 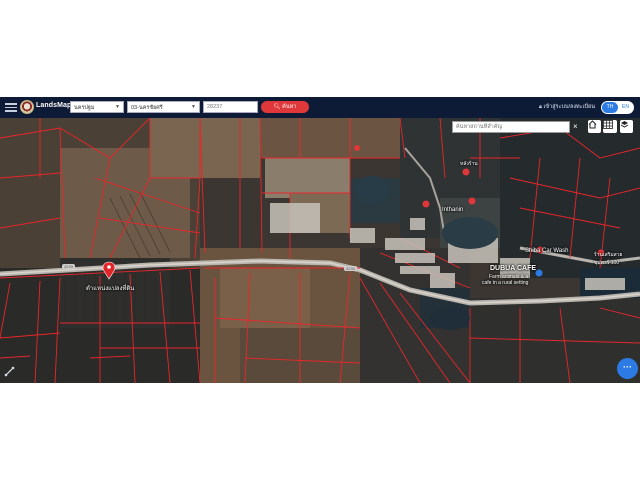 I want to click on poi-label: Shiba Car Wash, so click(x=547, y=251).